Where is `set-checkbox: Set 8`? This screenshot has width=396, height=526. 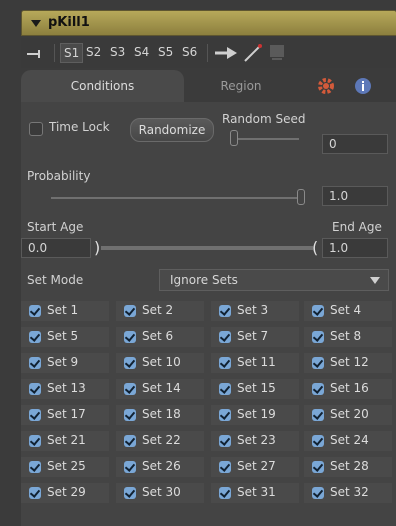
set-checkbox: Set 8 is located at coordinates (348, 337).